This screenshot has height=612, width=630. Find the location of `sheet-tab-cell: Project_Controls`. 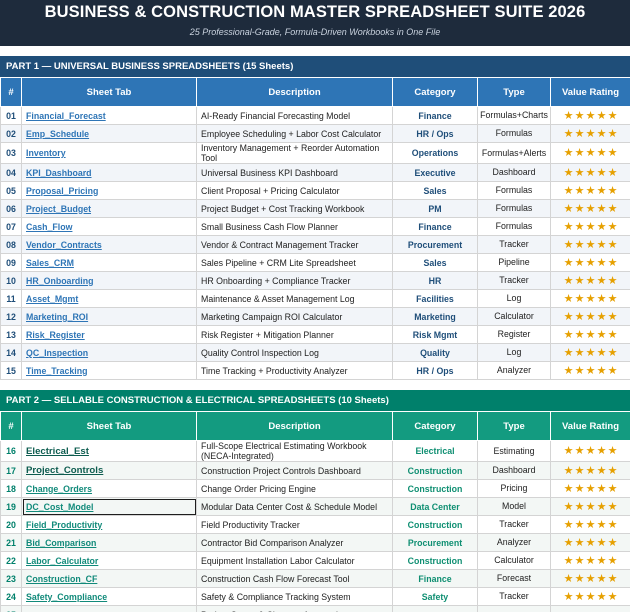

sheet-tab-cell: Project_Controls is located at coordinates (109, 470).